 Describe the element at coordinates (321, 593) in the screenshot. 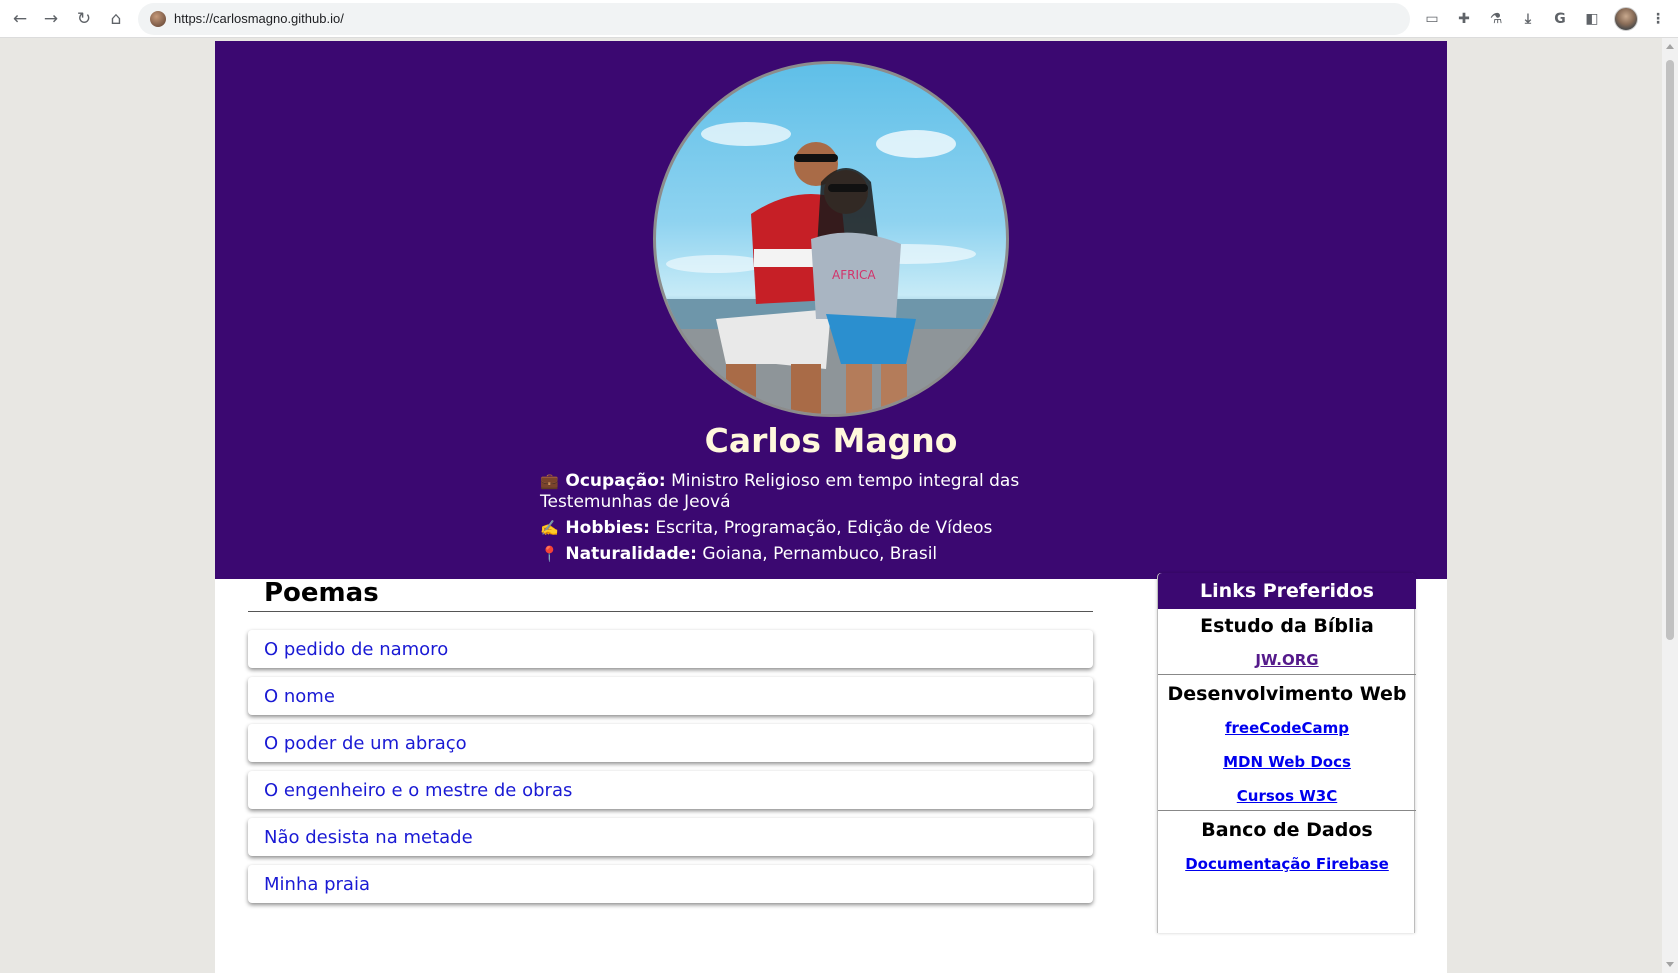

I see `poems-heading: Poemas` at that location.